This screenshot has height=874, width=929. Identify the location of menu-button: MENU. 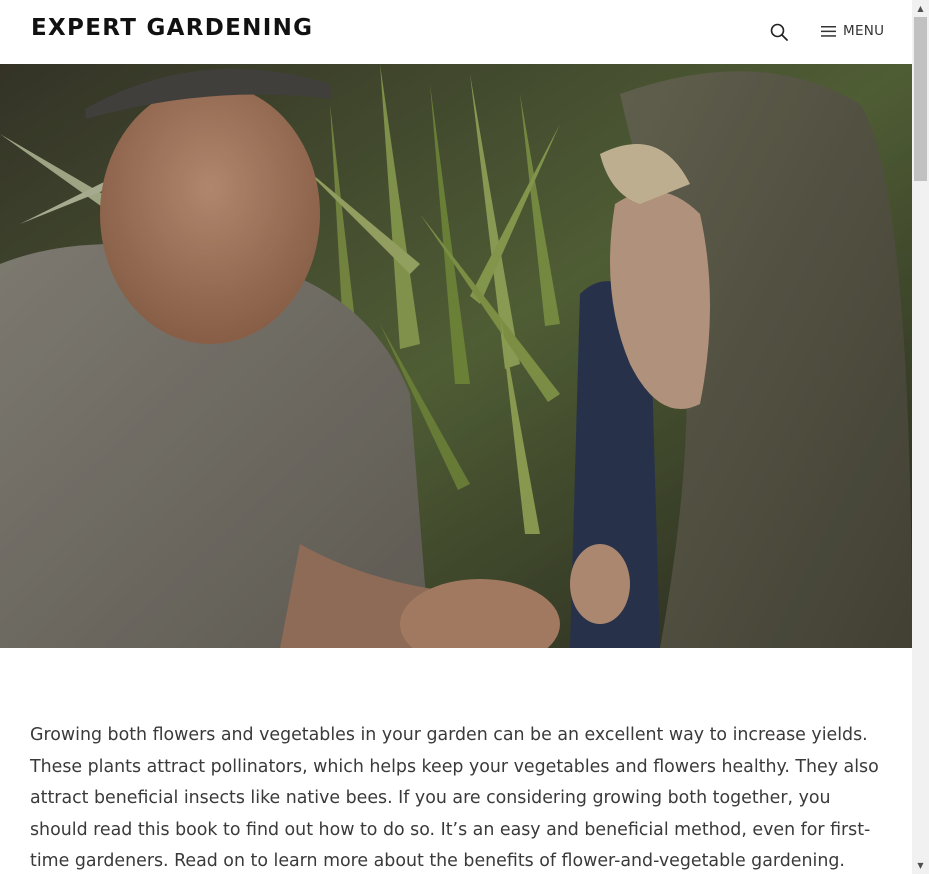
(852, 31).